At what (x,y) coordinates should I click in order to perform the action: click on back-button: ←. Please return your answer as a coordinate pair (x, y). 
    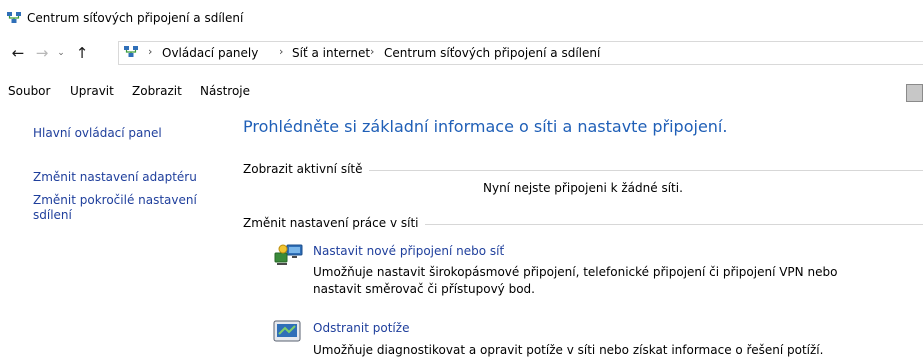
    Looking at the image, I should click on (18, 53).